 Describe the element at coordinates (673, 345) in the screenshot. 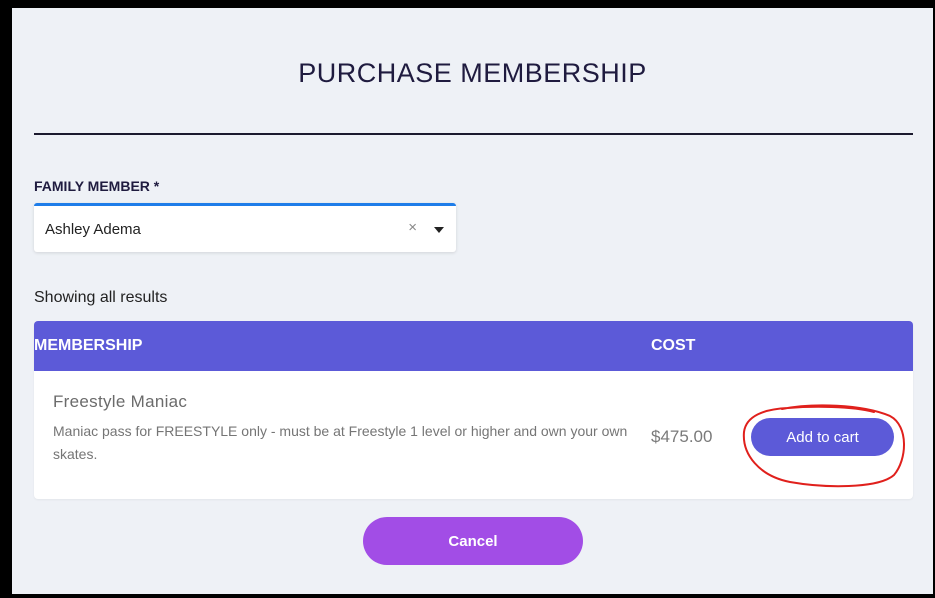

I see `column-header-cost: COST` at that location.